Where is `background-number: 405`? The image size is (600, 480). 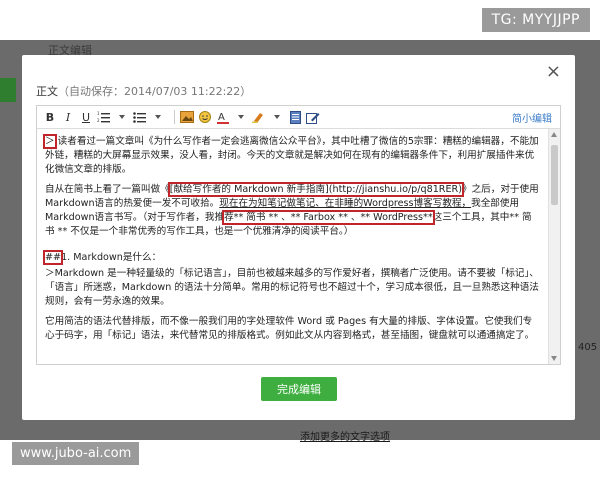 background-number: 405 is located at coordinates (588, 347).